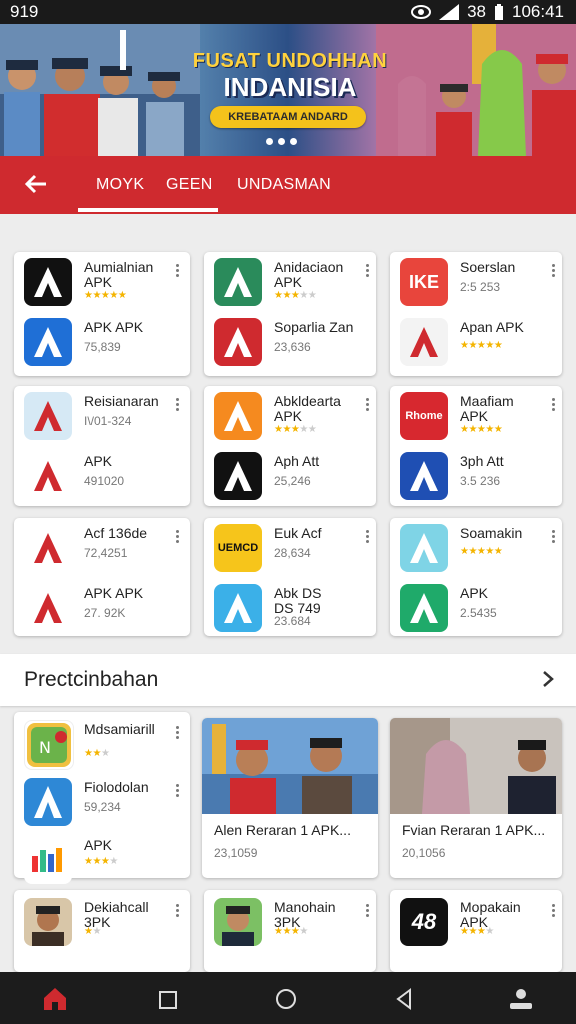  Describe the element at coordinates (297, 461) in the screenshot. I see `app-name: Aph Att` at that location.